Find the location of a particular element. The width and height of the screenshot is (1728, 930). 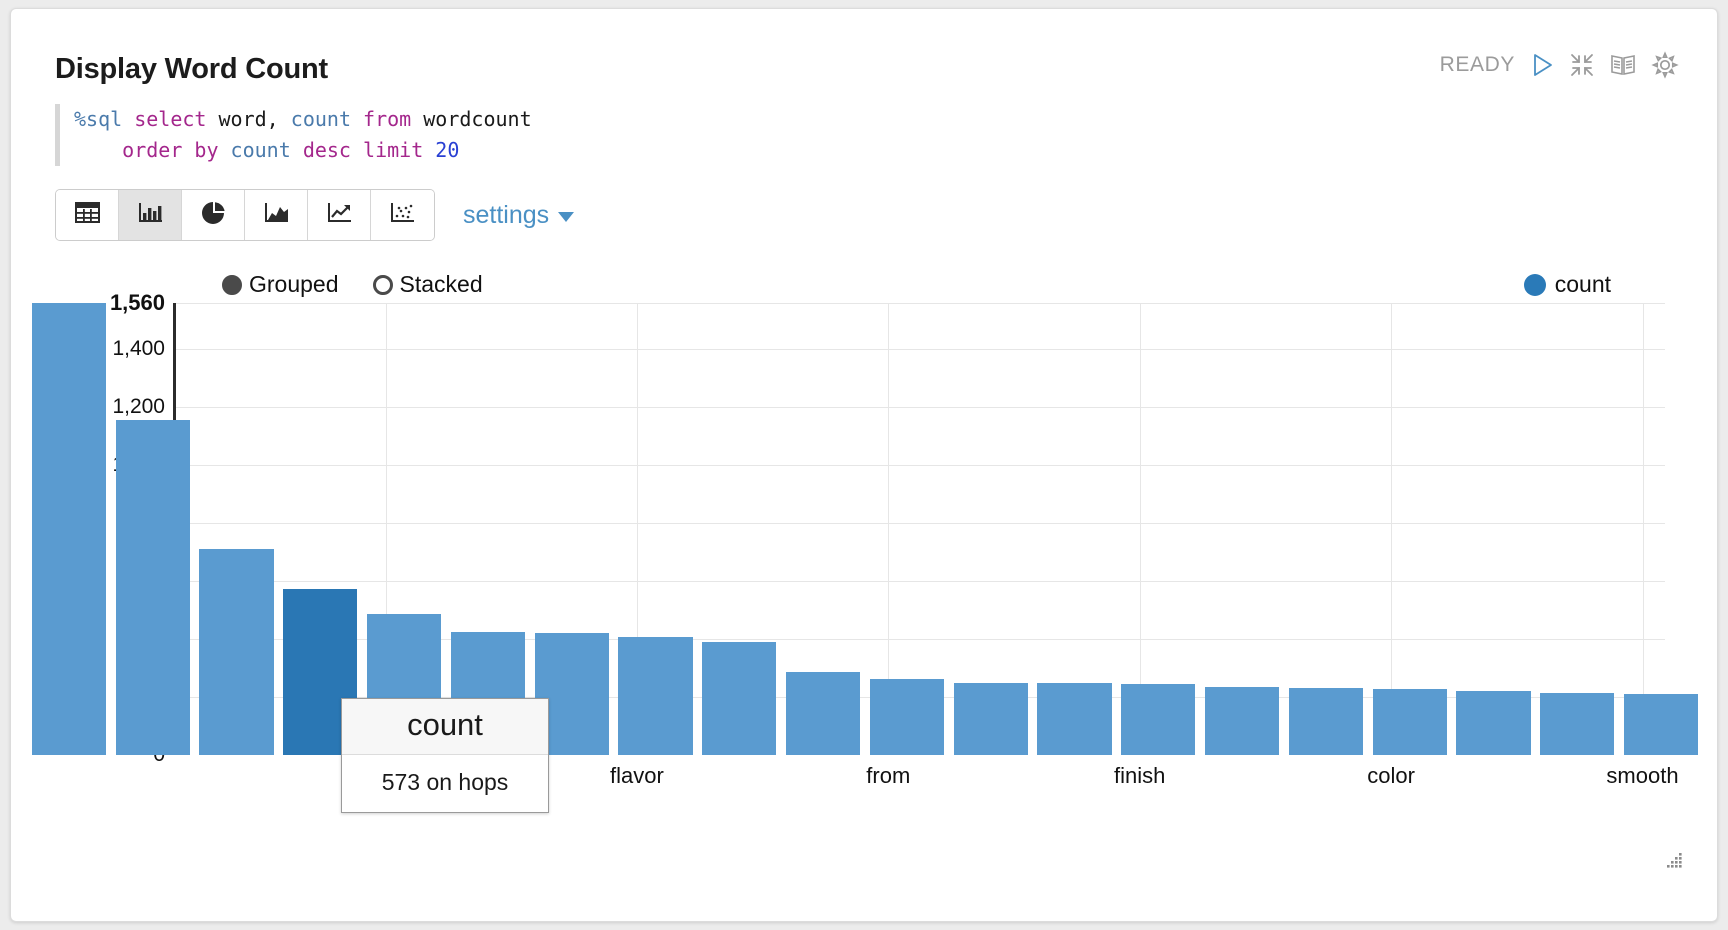

page-title: Display Word Count is located at coordinates (191, 69).